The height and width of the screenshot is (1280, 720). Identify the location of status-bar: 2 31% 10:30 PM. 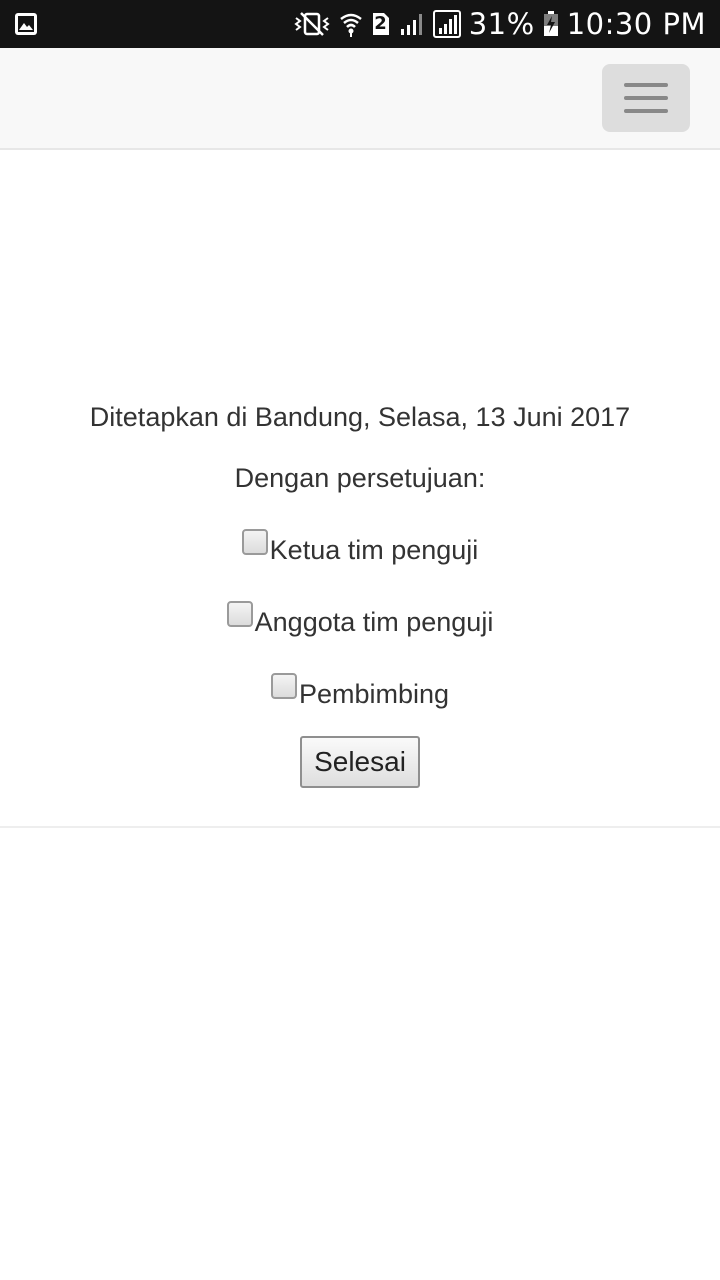
(360, 24).